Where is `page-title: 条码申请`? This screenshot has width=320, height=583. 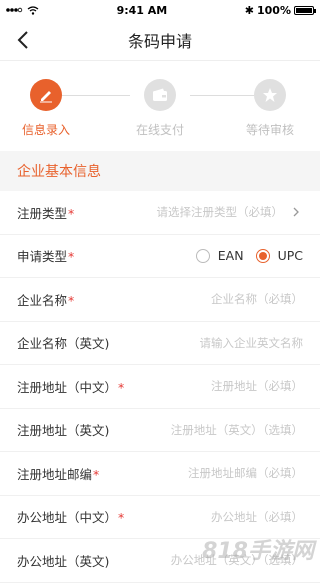 page-title: 条码申请 is located at coordinates (159, 41).